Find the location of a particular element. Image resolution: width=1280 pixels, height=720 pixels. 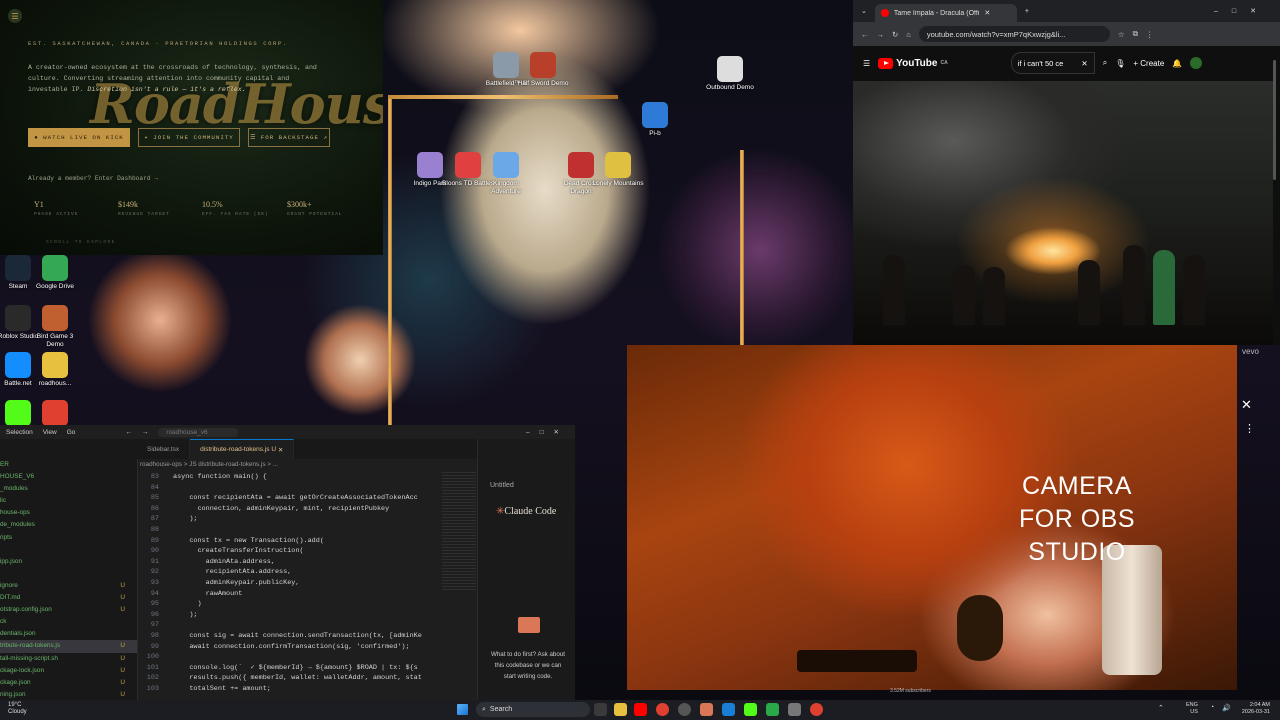

code-line: 94 rawAmount is located at coordinates (289, 594).